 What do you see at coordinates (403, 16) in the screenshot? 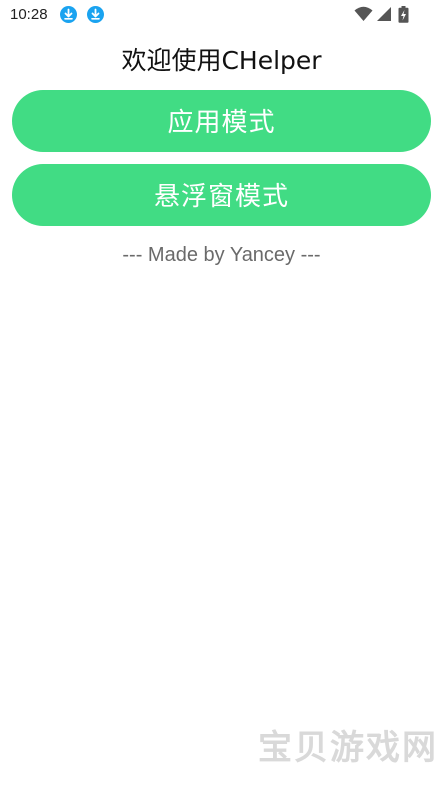
I see `battery-charging-icon` at bounding box center [403, 16].